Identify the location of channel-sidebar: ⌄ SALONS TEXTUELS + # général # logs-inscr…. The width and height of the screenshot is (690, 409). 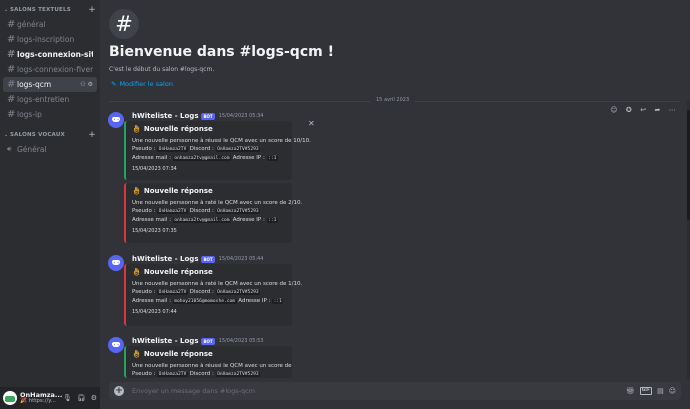
(50, 204).